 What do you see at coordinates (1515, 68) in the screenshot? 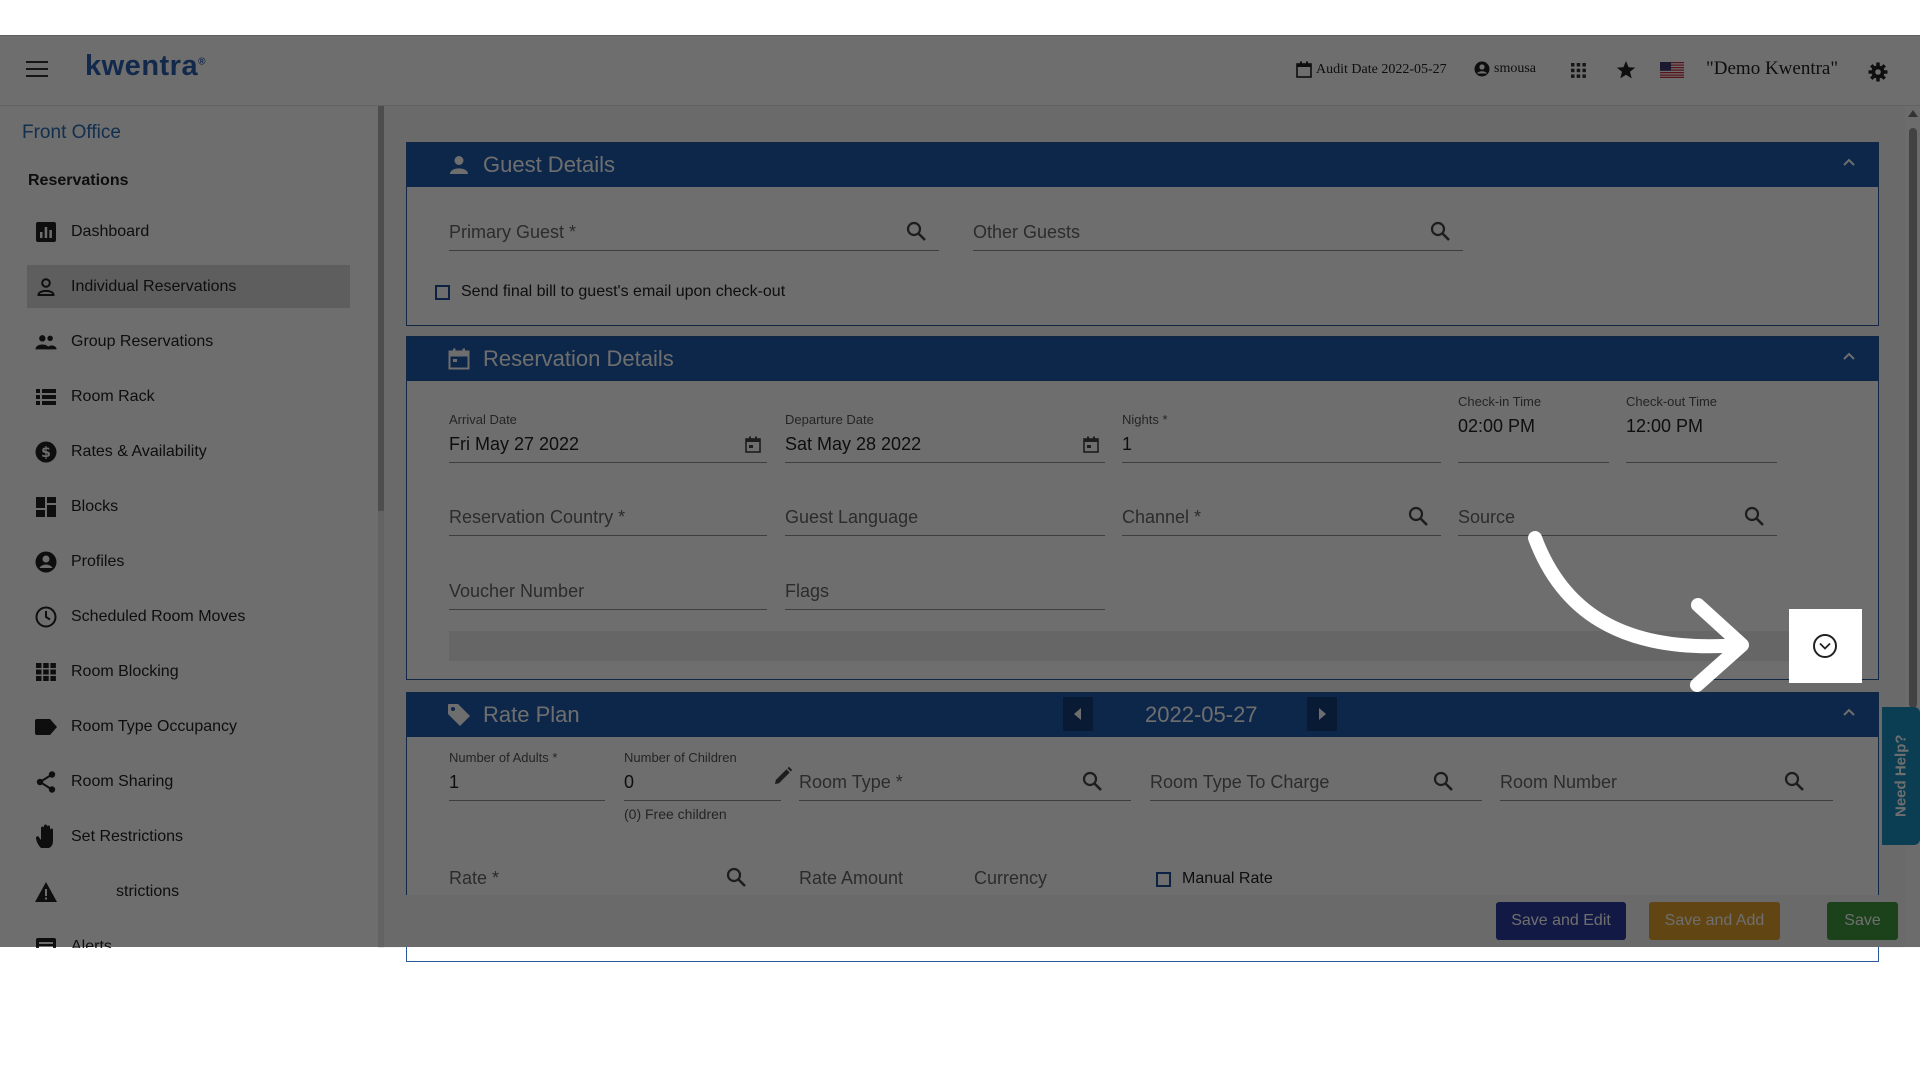
I see `username: smousa` at bounding box center [1515, 68].